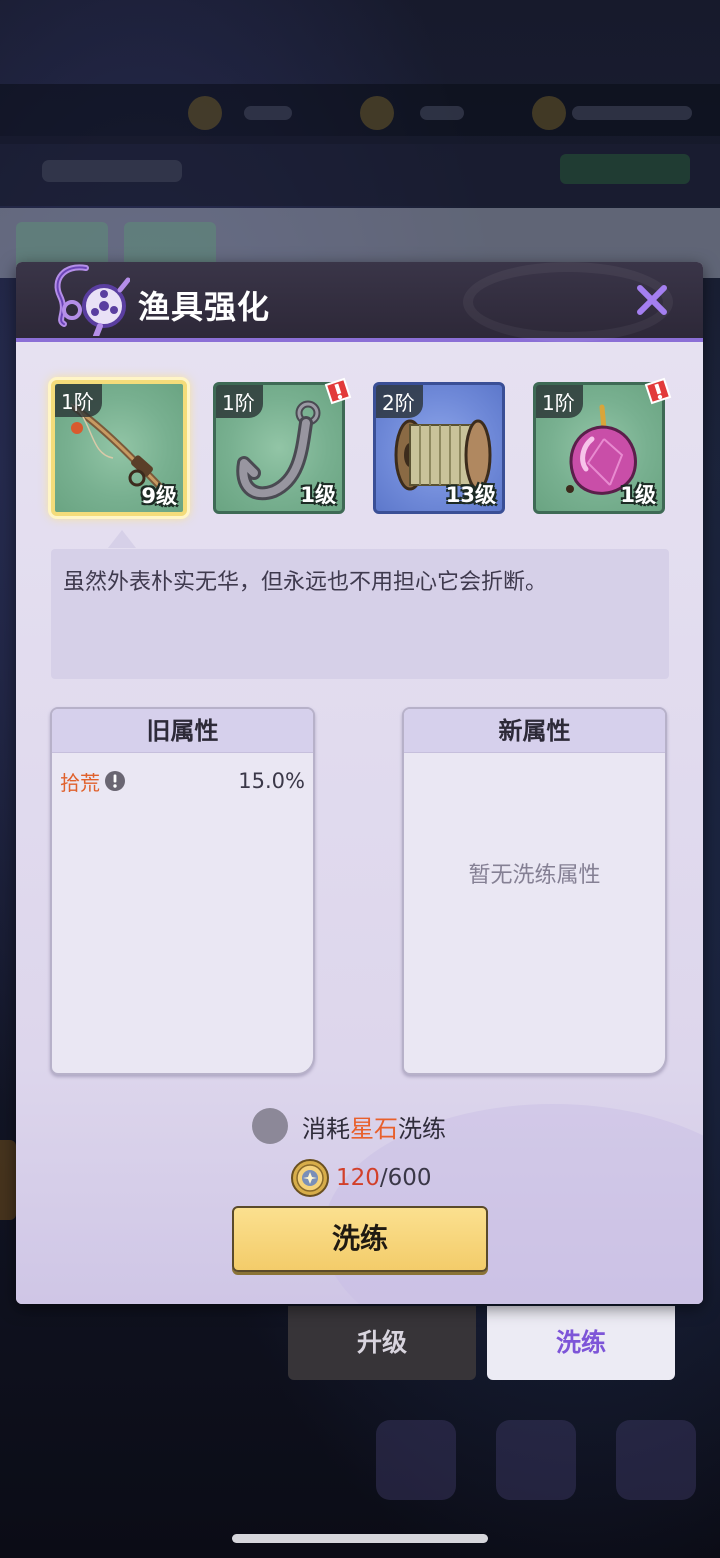  I want to click on old-attributes-panel: 旧属性 拾荒 15.0%, so click(182, 891).